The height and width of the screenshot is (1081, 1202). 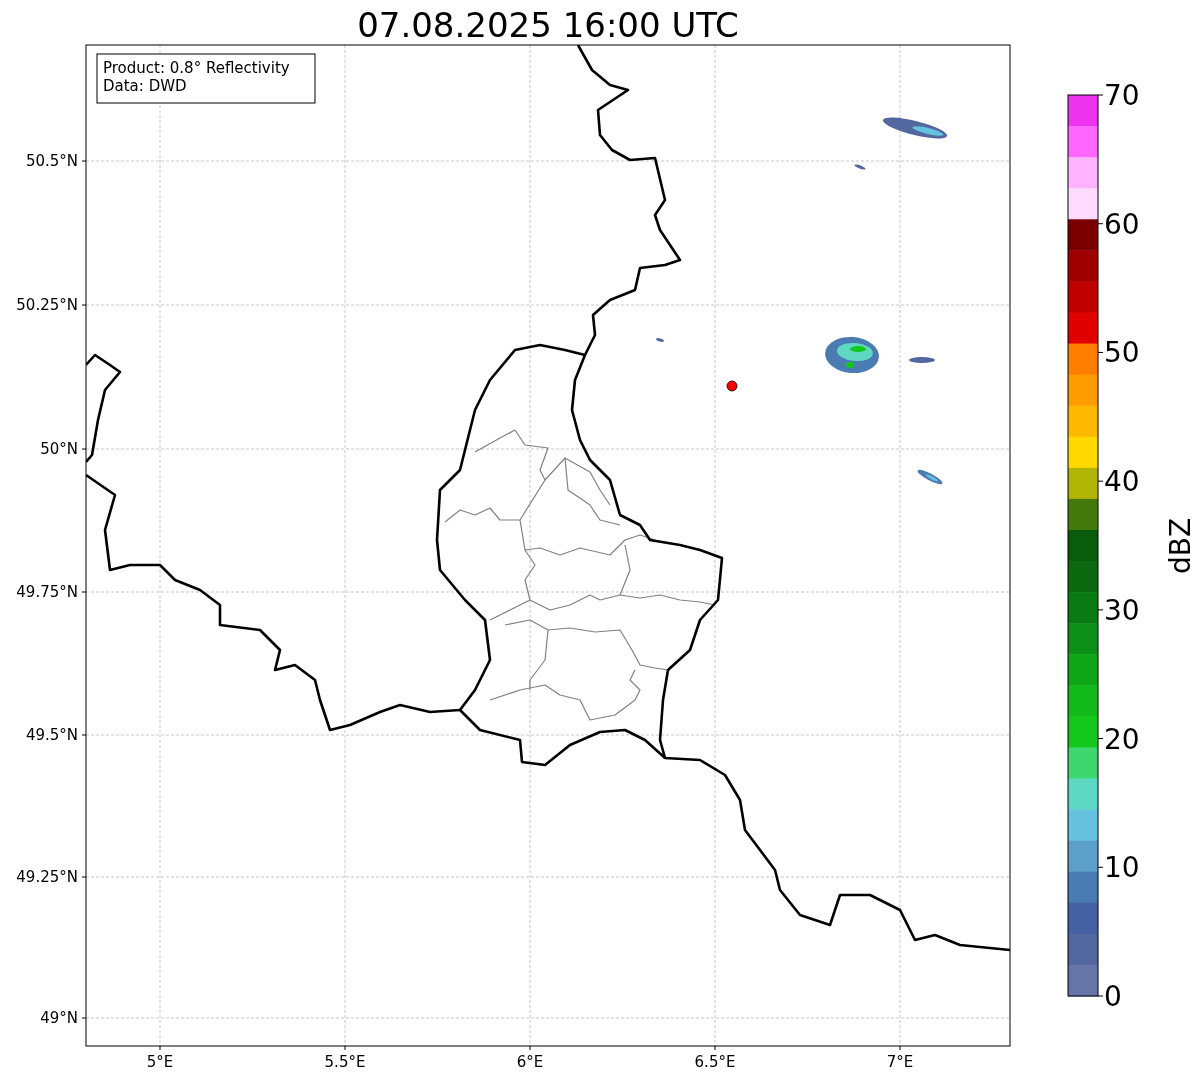 What do you see at coordinates (1122, 739) in the screenshot?
I see `colorbar-tick-label: 20` at bounding box center [1122, 739].